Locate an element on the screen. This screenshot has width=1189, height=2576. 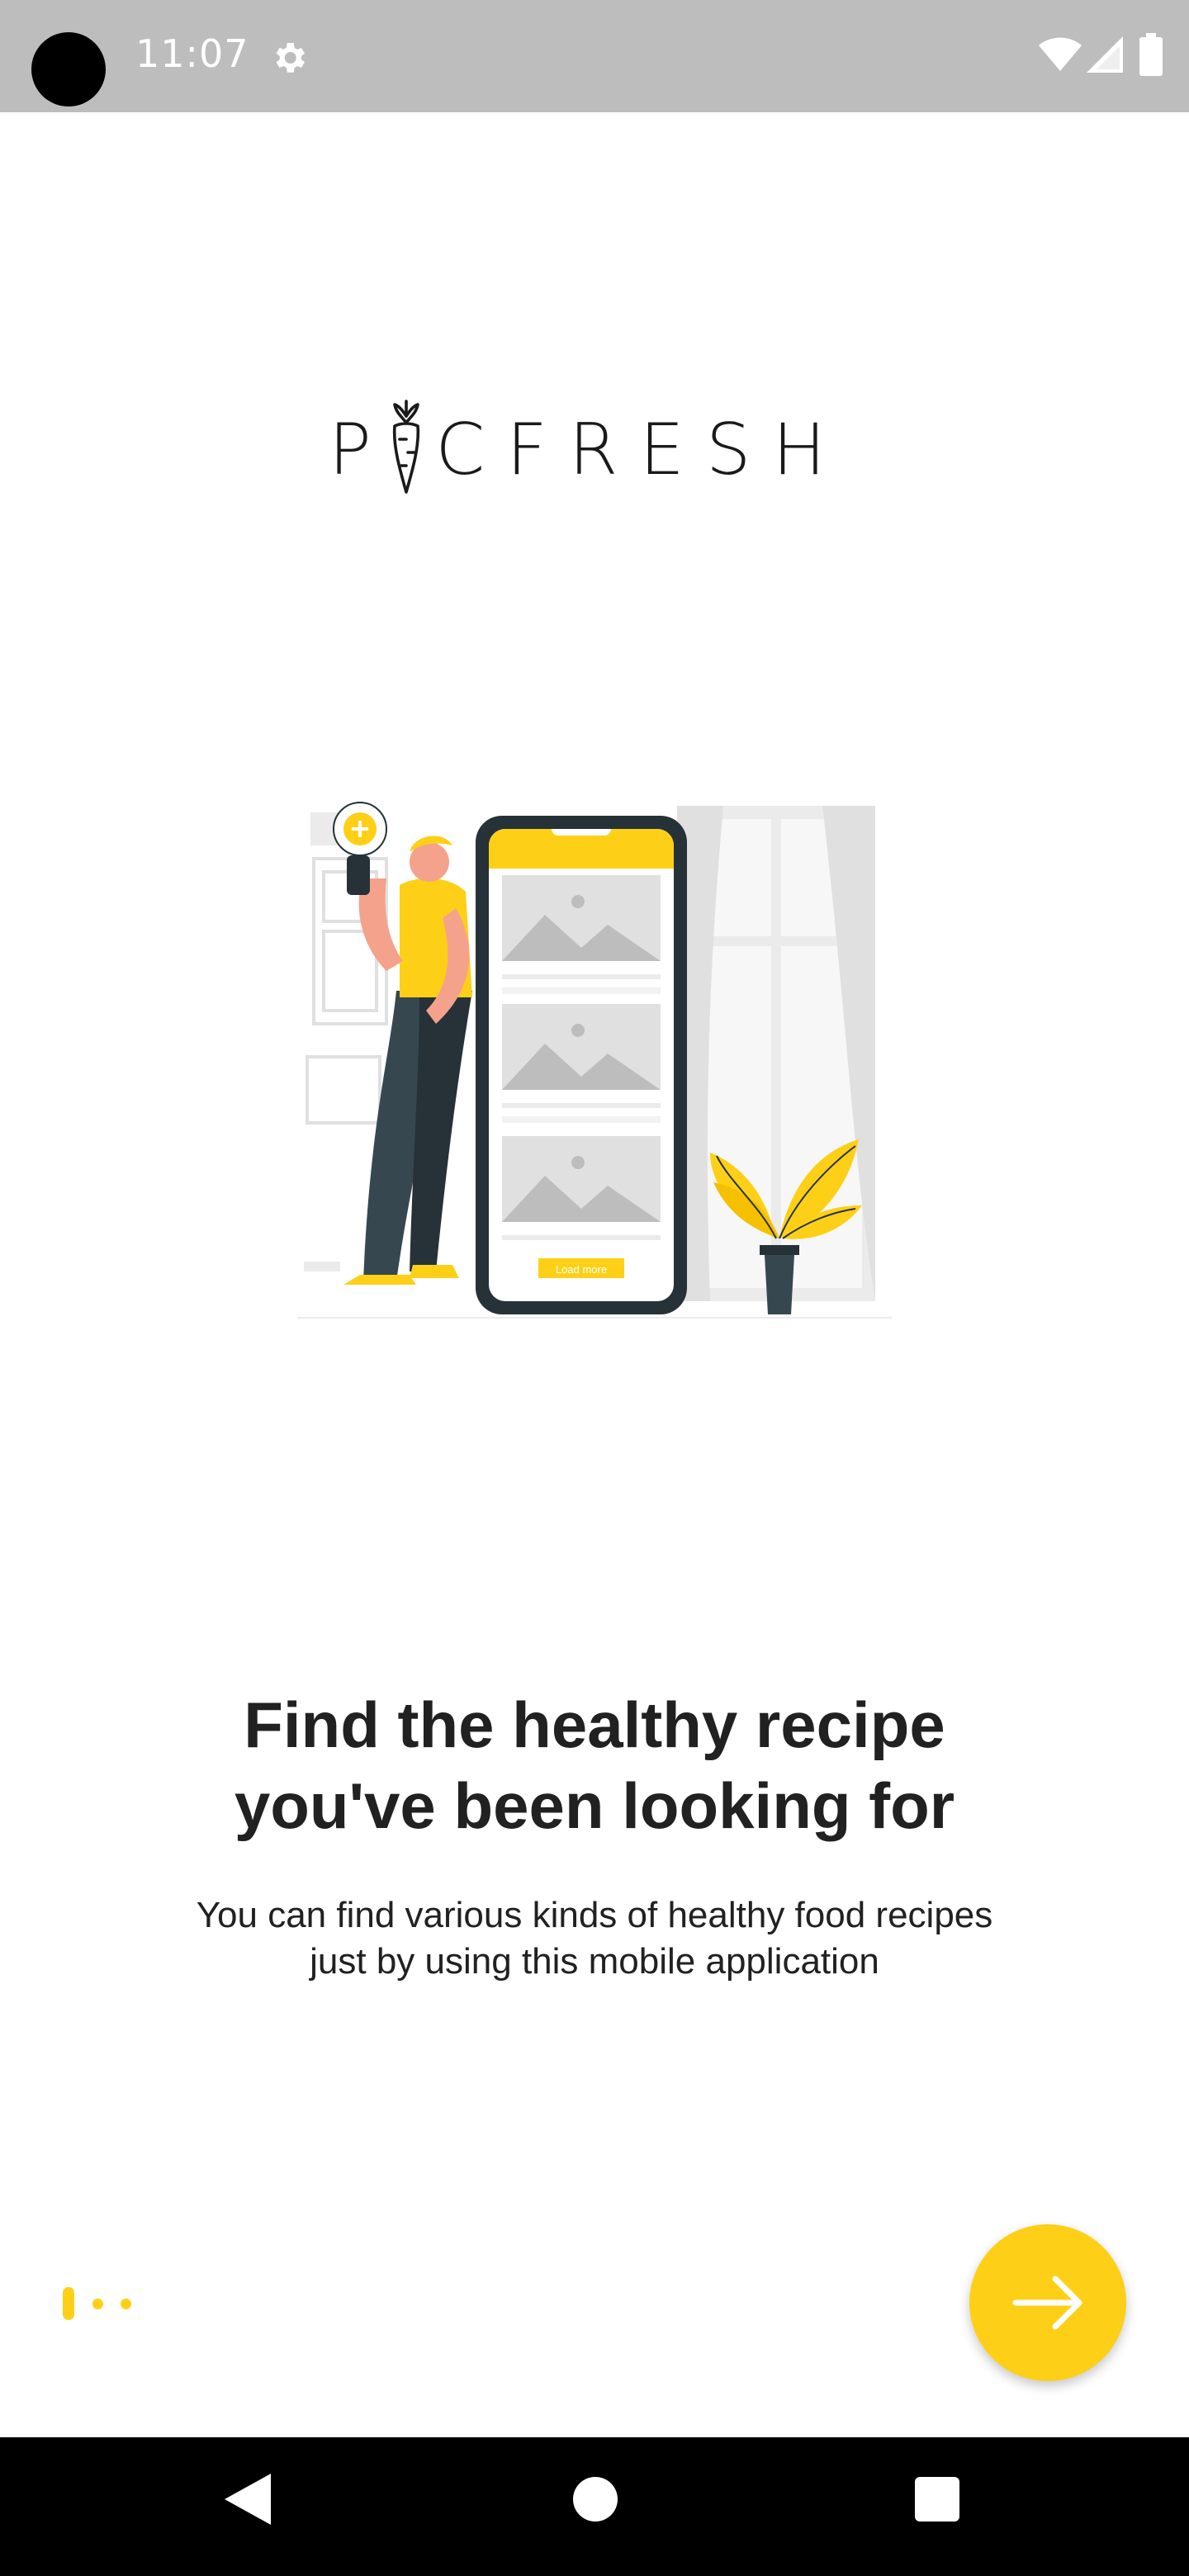
gear-icon is located at coordinates (290, 58).